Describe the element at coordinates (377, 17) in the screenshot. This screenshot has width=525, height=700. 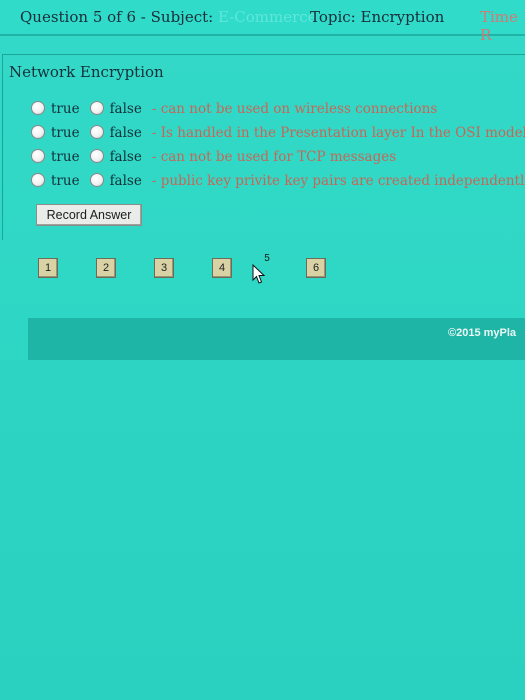
I see `topic-label: Topic: Encryption` at that location.